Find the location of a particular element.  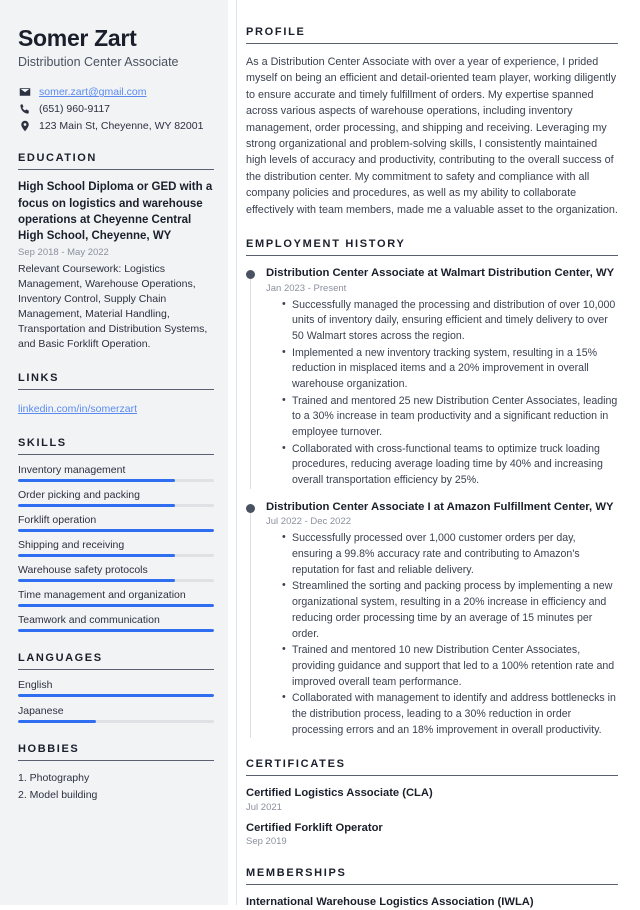

section-heading-education: EDUCATION is located at coordinates (57, 158).